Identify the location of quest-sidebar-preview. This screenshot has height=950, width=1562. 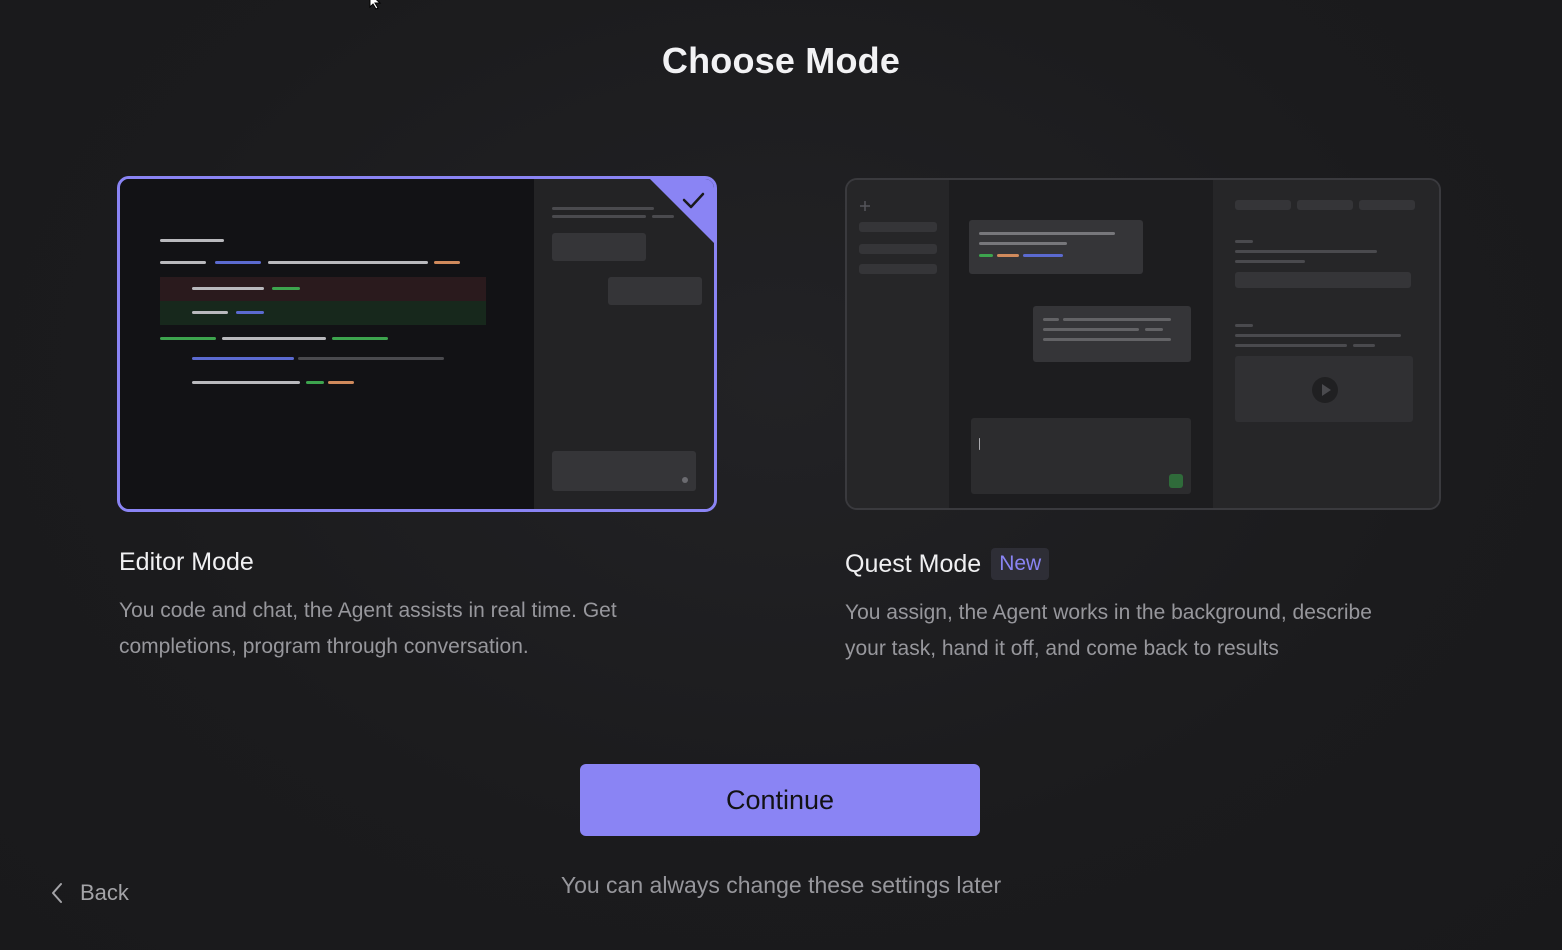
(899, 344).